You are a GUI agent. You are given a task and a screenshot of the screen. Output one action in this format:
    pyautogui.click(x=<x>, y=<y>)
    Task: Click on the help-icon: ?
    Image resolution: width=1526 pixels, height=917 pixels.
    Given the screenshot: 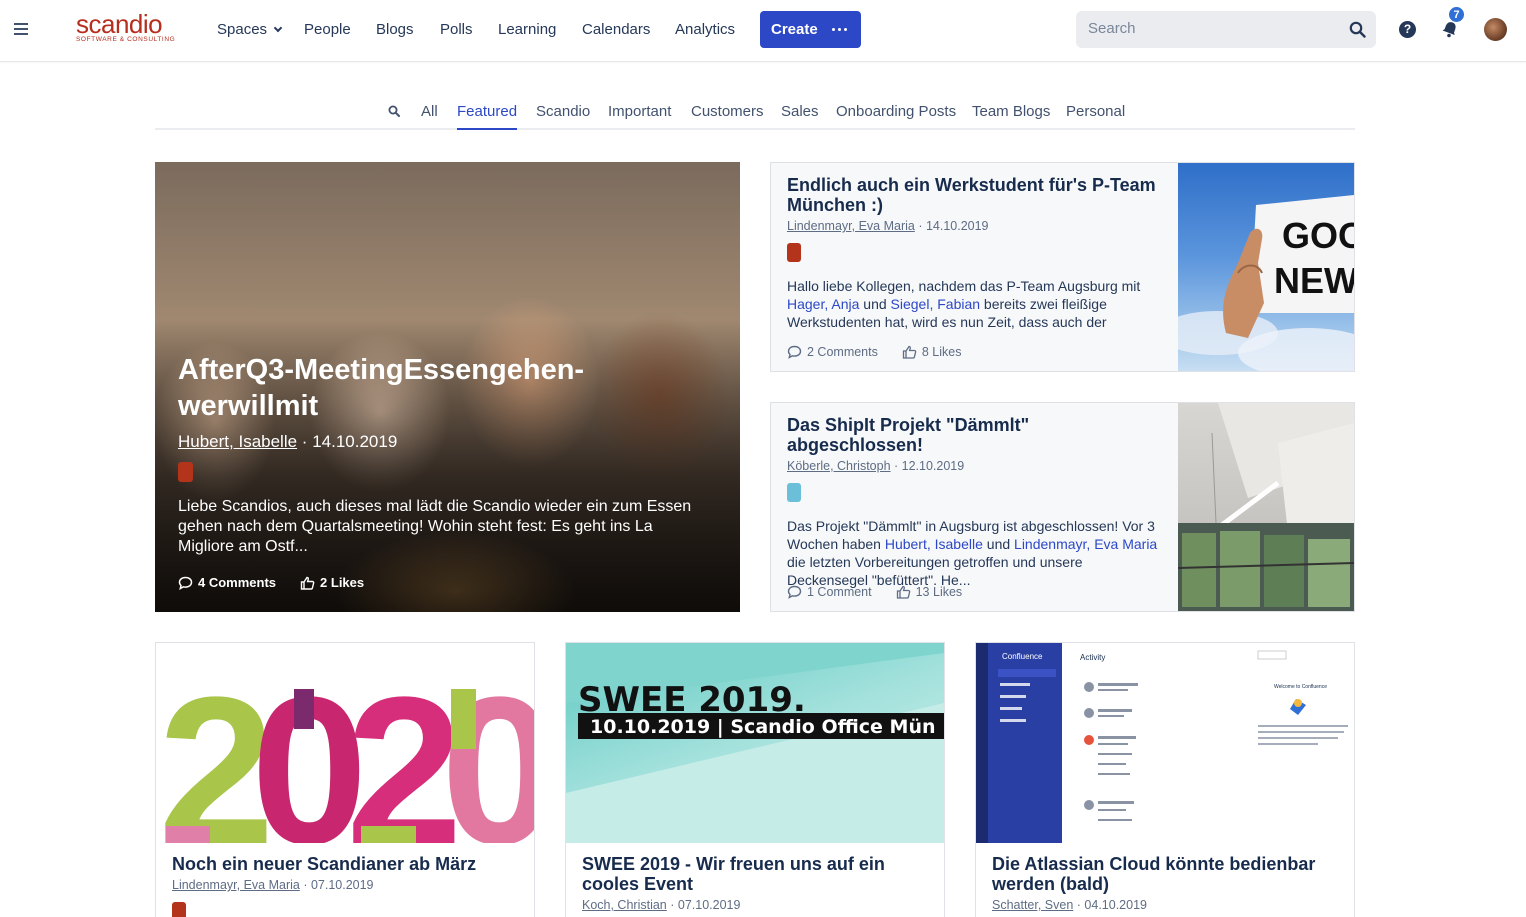 What is the action you would take?
    pyautogui.click(x=1407, y=29)
    